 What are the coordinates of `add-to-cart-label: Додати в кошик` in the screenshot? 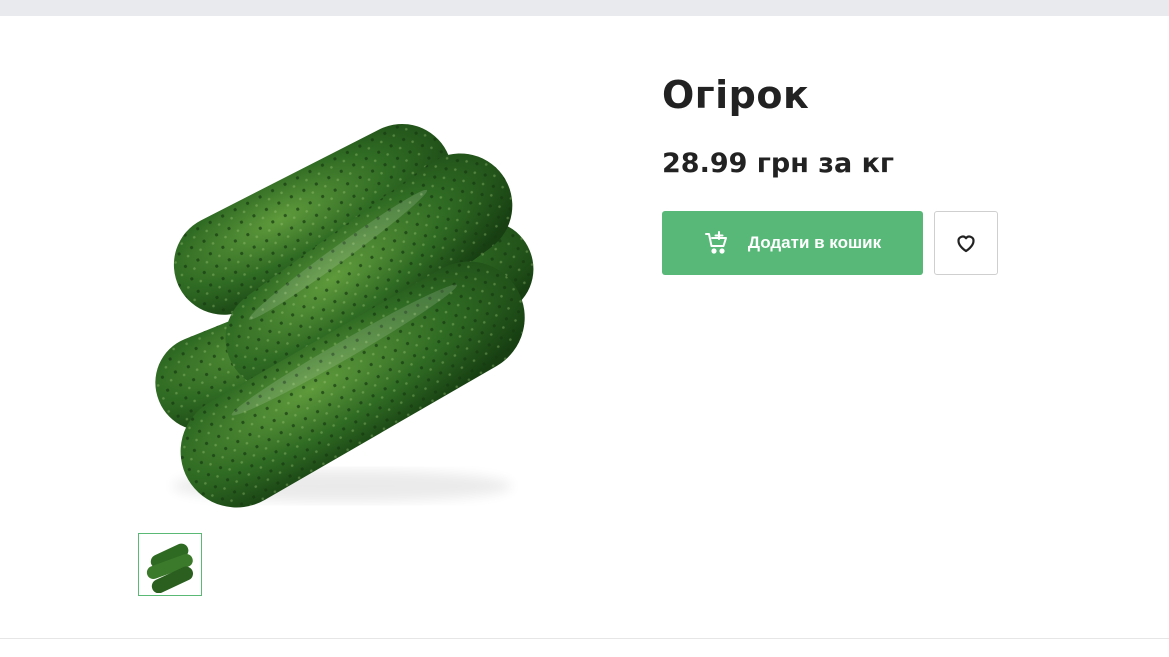 It's located at (814, 242).